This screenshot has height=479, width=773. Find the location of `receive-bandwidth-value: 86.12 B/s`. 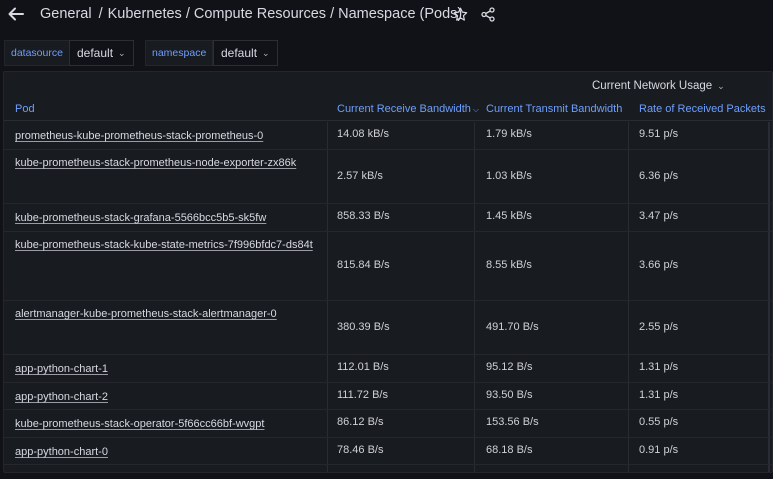

receive-bandwidth-value: 86.12 B/s is located at coordinates (360, 422).